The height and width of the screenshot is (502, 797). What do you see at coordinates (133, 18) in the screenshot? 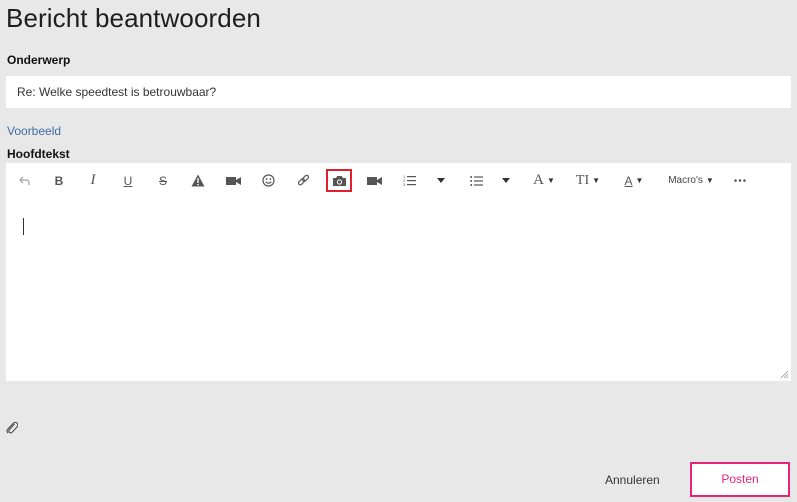
I see `page-title: Bericht beantwoorden` at bounding box center [133, 18].